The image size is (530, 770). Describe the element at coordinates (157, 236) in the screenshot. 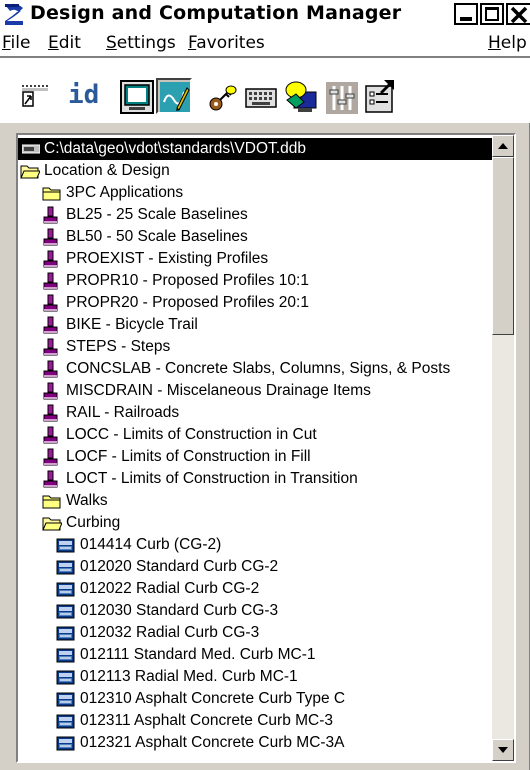

I see `tree-item-label: BL50 - 50 Scale Baselines` at that location.